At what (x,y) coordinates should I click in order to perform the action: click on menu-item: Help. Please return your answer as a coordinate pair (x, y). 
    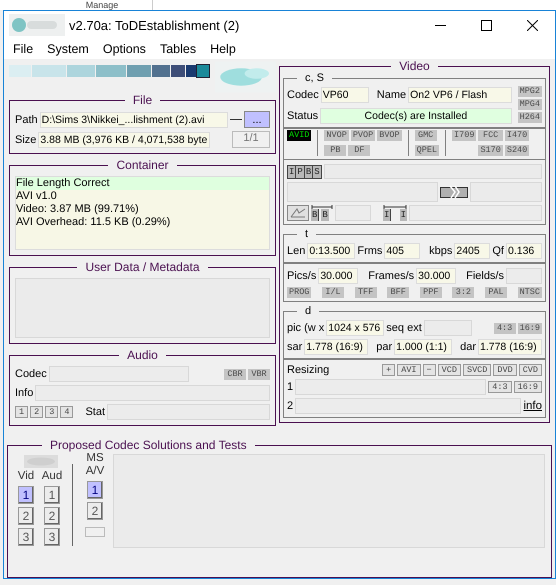
    Looking at the image, I should click on (223, 49).